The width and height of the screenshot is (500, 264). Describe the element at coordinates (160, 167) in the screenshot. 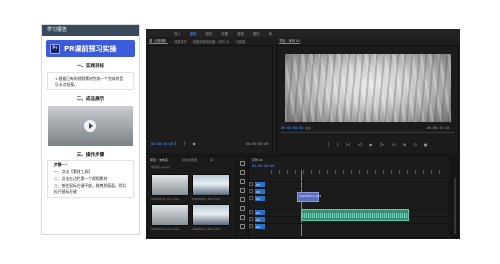

I see `project-file-name: 未命名.prproj` at that location.